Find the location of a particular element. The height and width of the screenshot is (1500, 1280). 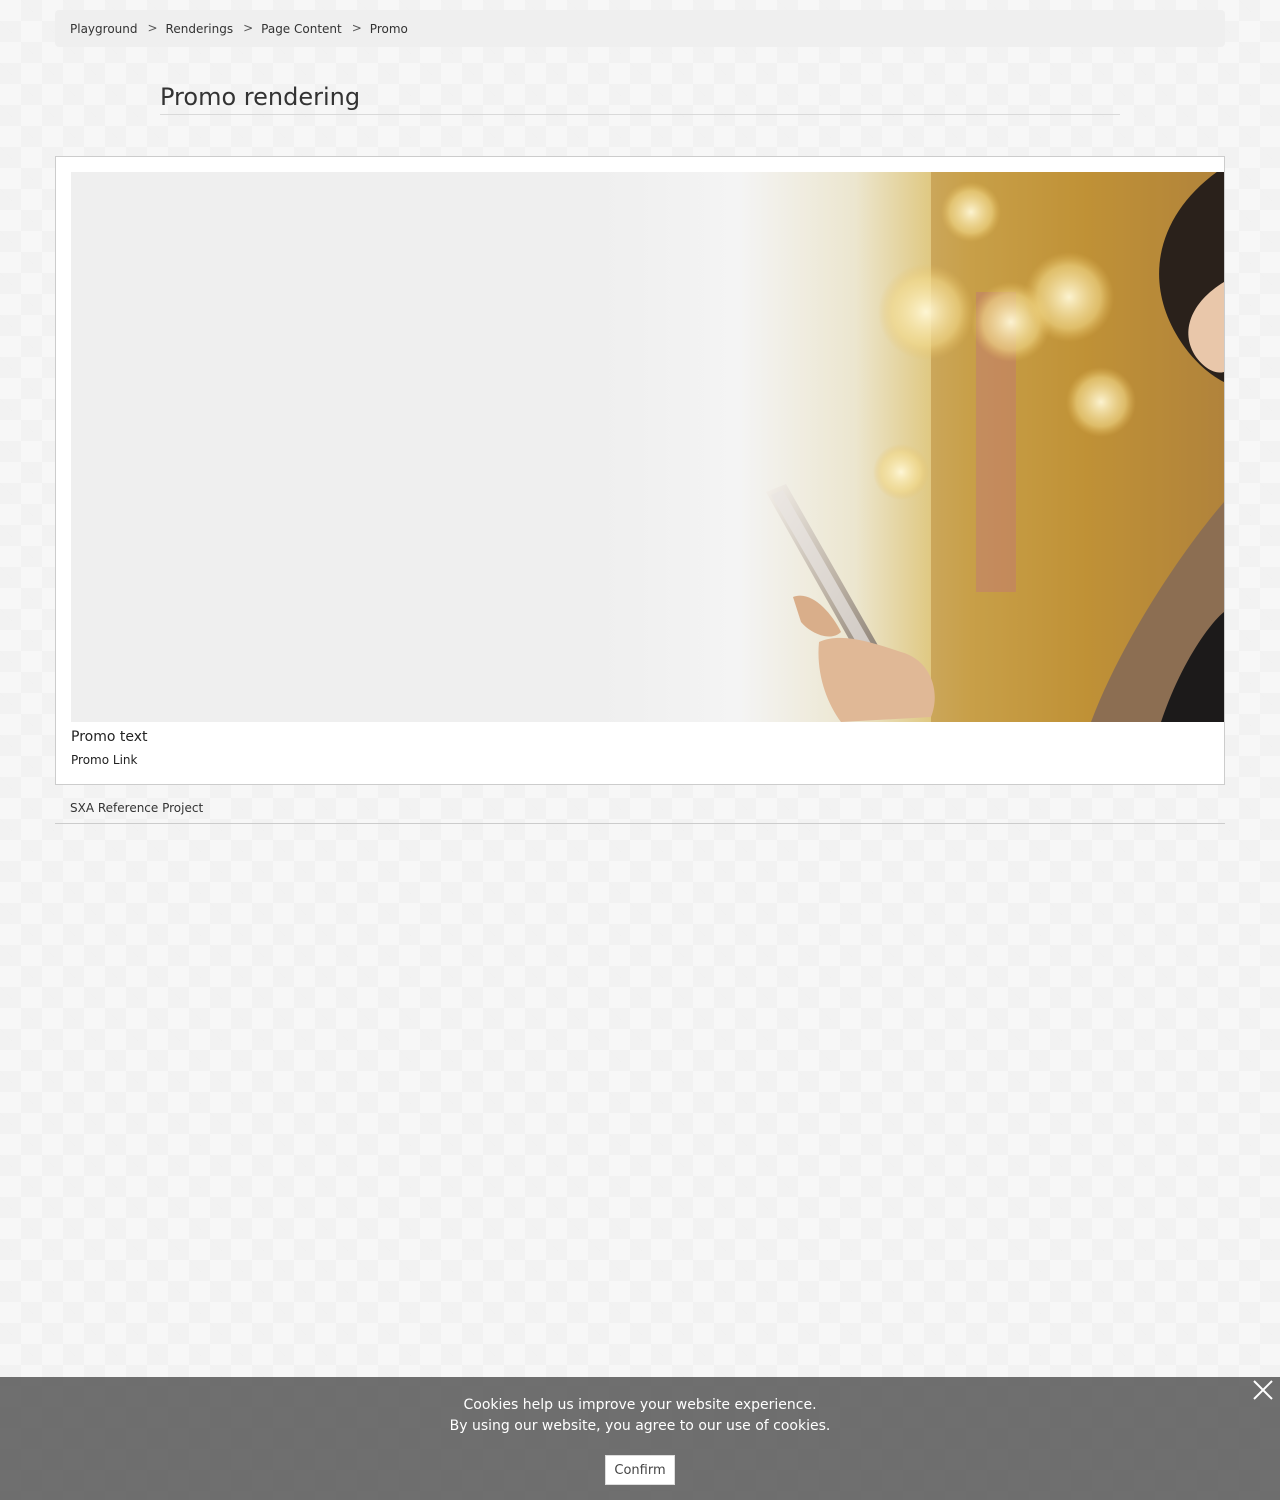

page-title: Promo rendering is located at coordinates (640, 97).